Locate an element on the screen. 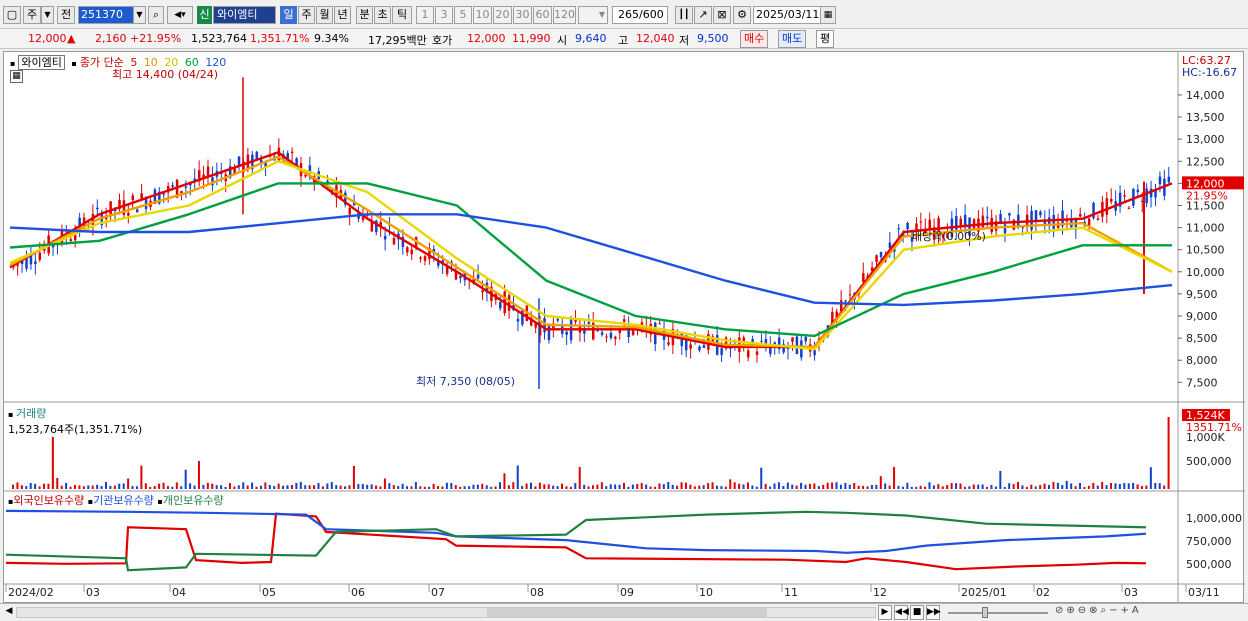 This screenshot has width=1248, height=621. play-icon: ▶ is located at coordinates (885, 612).